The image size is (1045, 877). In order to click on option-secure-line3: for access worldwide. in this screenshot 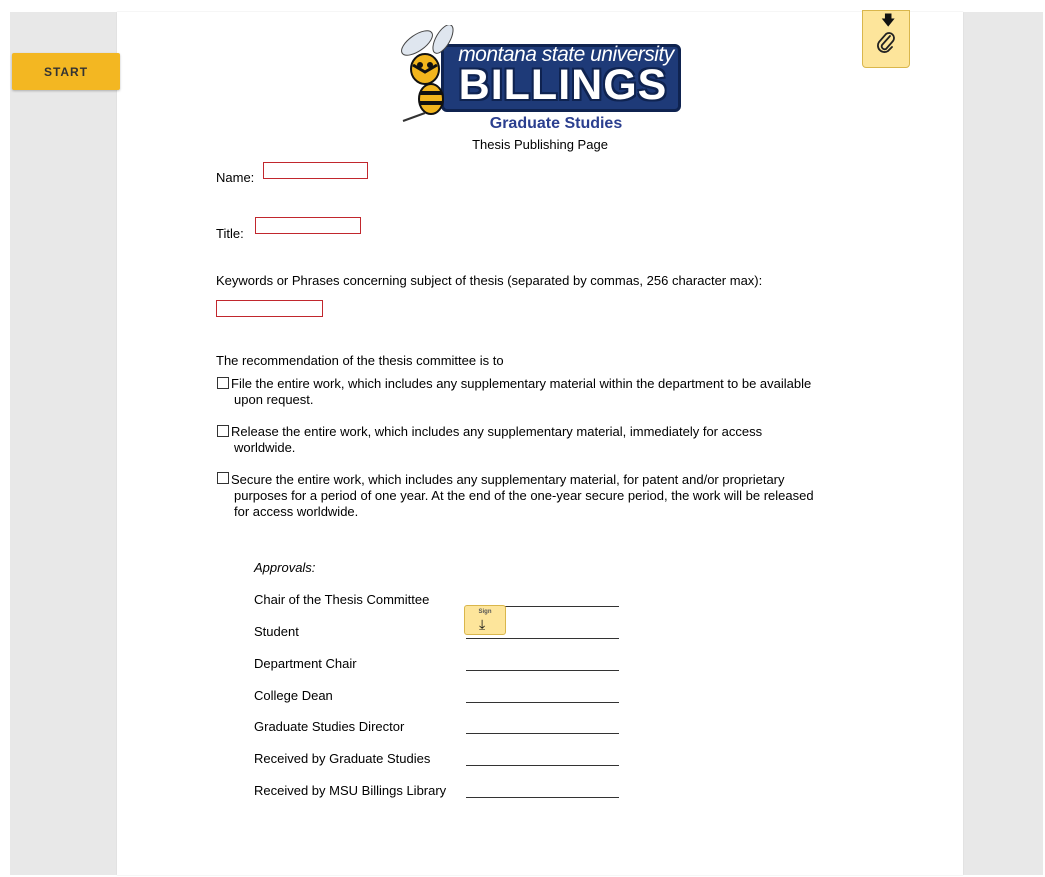, I will do `click(296, 511)`.